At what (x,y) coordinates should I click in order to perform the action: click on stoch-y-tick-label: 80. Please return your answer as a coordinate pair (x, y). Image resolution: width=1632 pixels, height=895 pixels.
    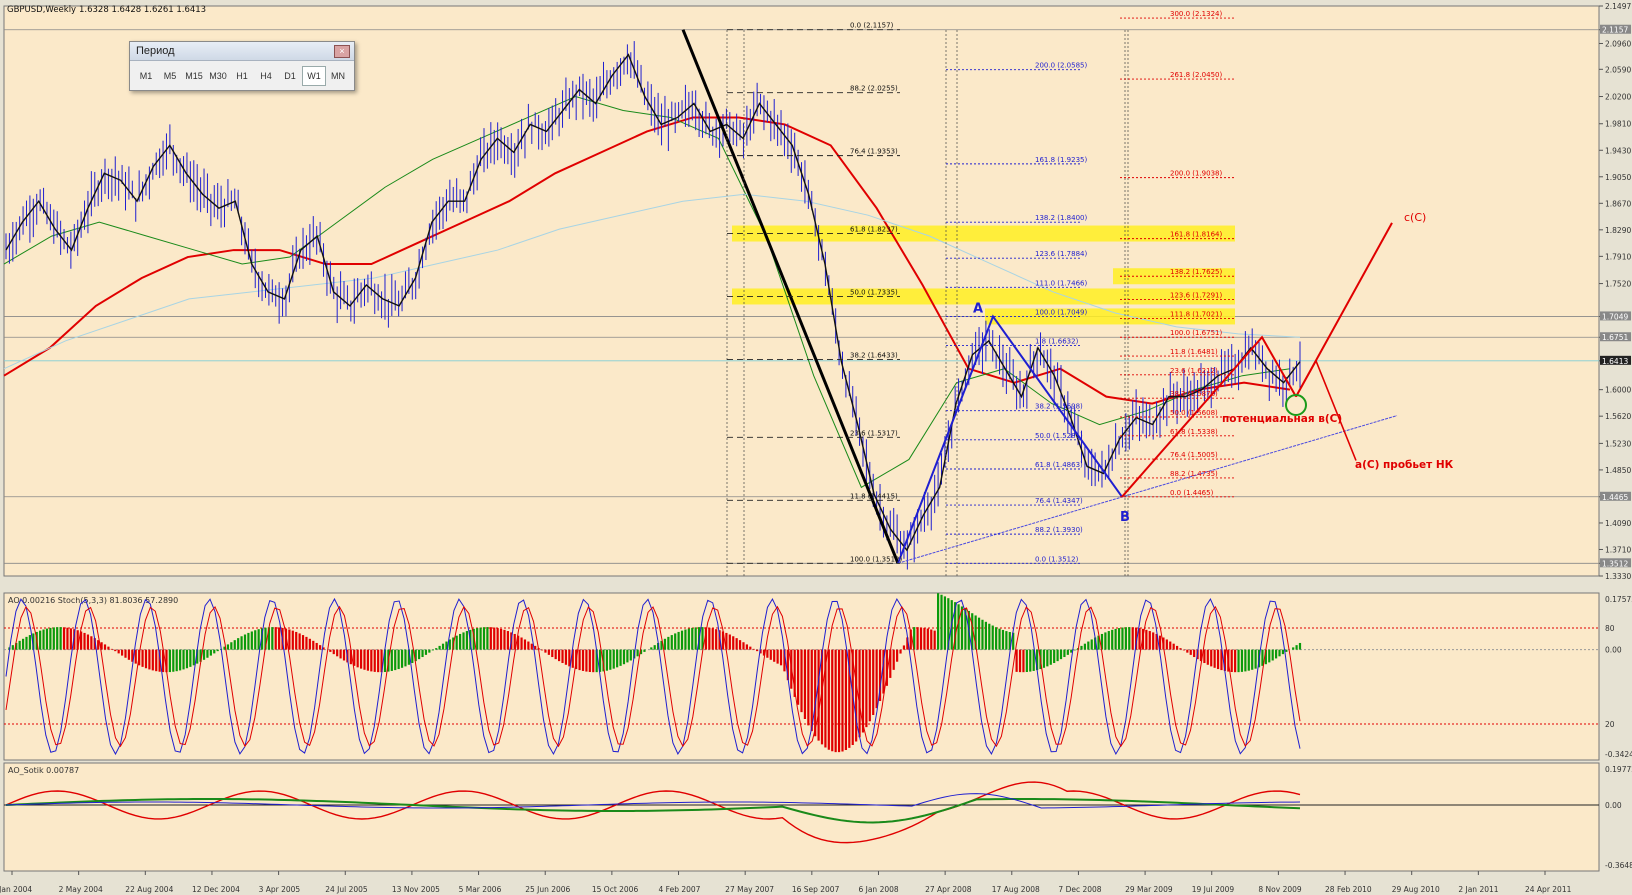
    Looking at the image, I should click on (1610, 628).